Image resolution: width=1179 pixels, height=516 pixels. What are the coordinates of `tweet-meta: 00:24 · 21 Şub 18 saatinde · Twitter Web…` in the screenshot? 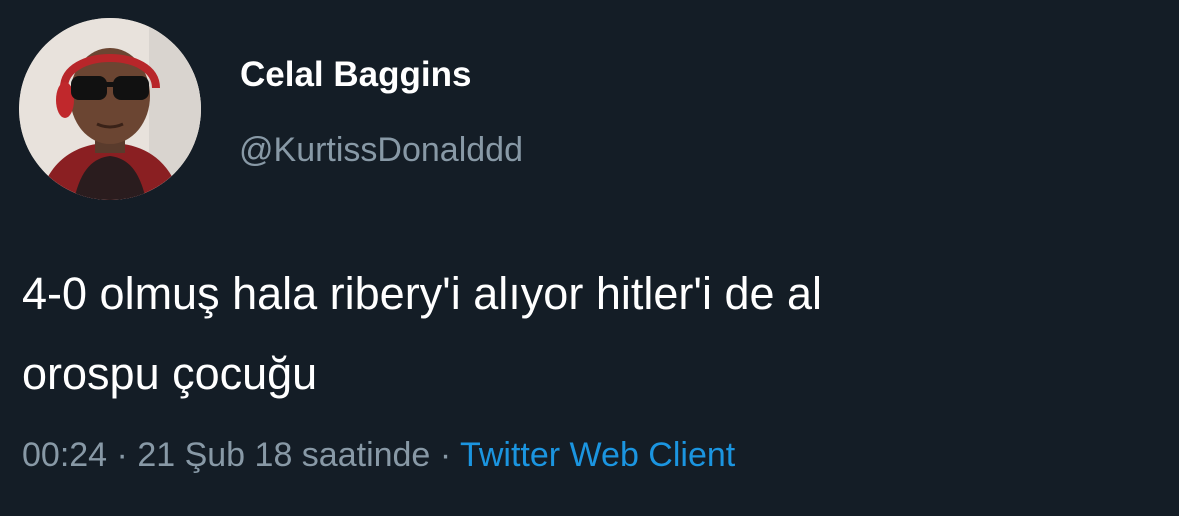 It's located at (378, 455).